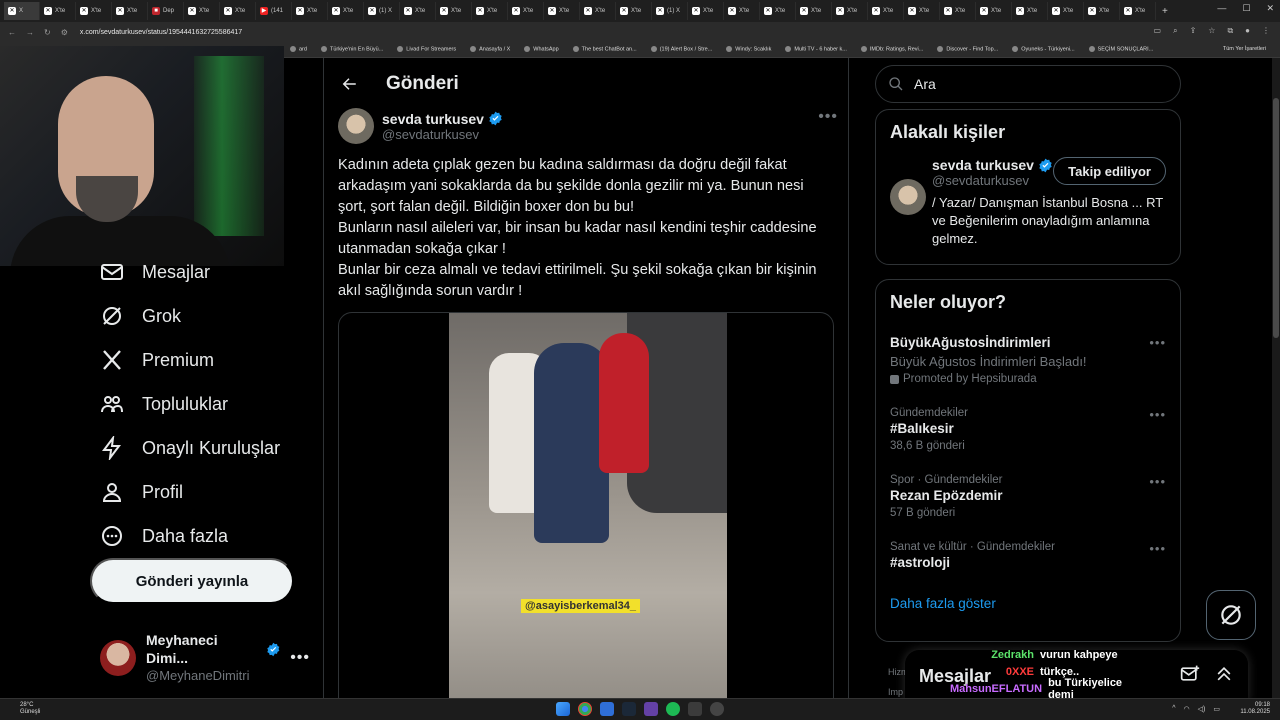 The image size is (1280, 720). Describe the element at coordinates (274, 11) in the screenshot. I see `browser-tab: ▶ (141` at that location.